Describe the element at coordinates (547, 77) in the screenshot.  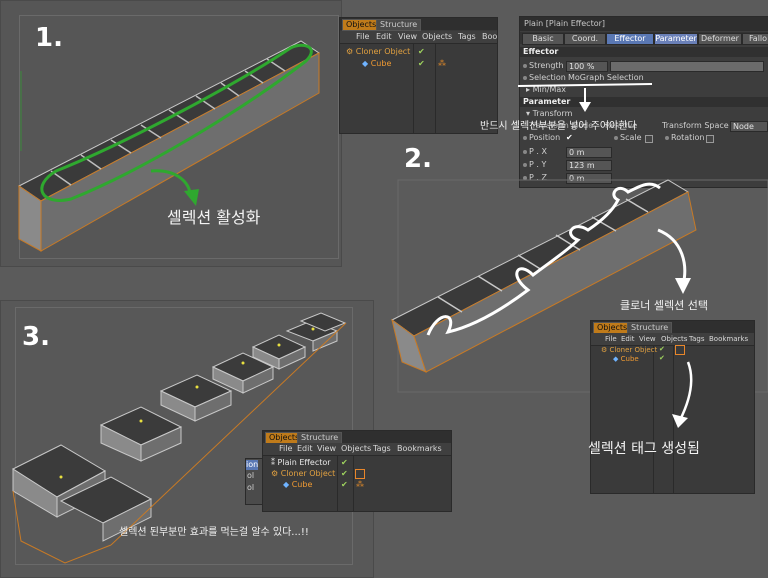
I see `selection-label: Selection` at that location.